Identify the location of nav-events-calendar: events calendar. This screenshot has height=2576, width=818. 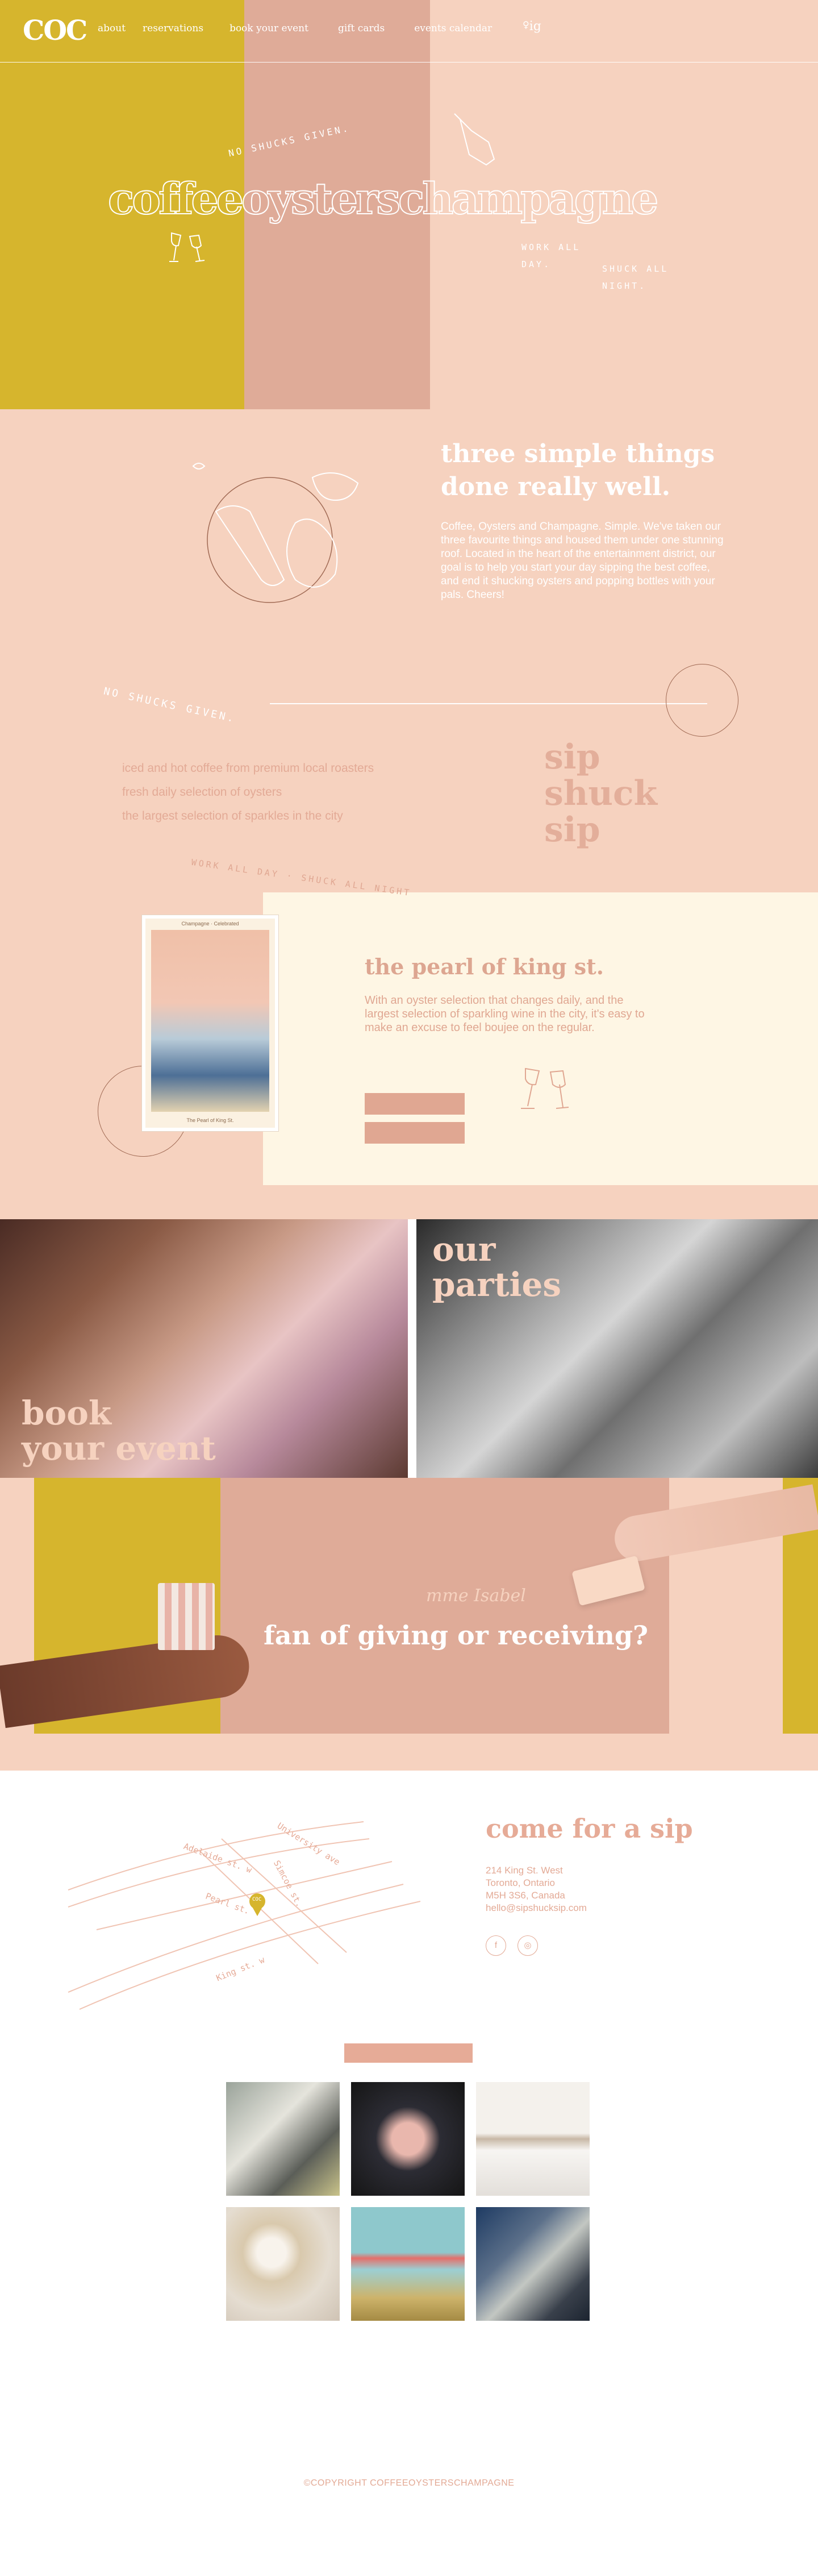
(453, 29).